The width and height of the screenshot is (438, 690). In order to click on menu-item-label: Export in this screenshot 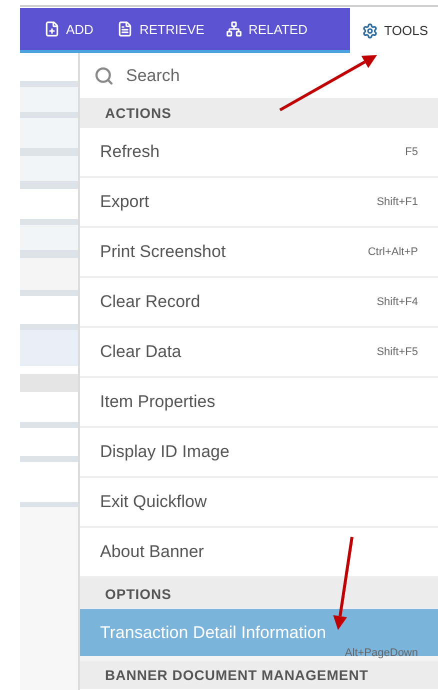, I will do `click(125, 202)`.